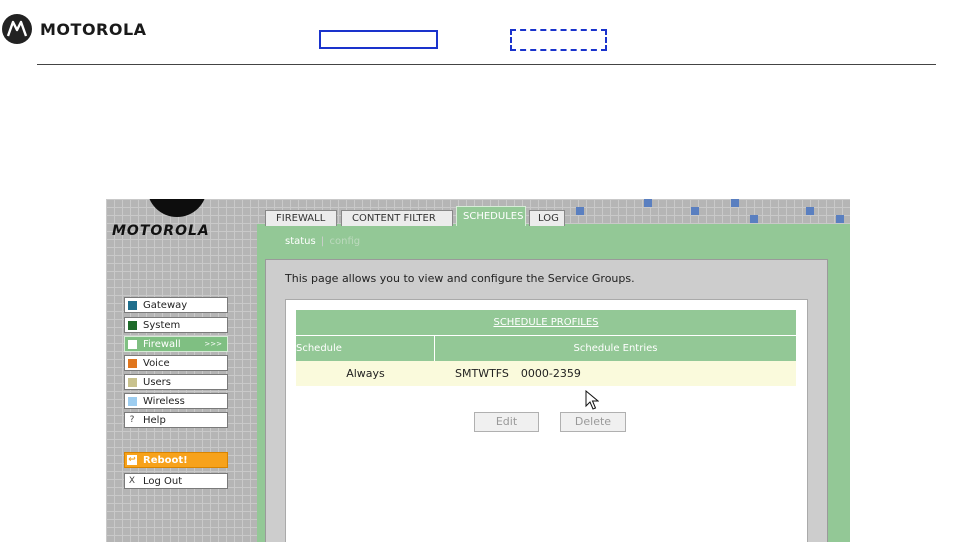  I want to click on nav-item-label: System, so click(162, 325).